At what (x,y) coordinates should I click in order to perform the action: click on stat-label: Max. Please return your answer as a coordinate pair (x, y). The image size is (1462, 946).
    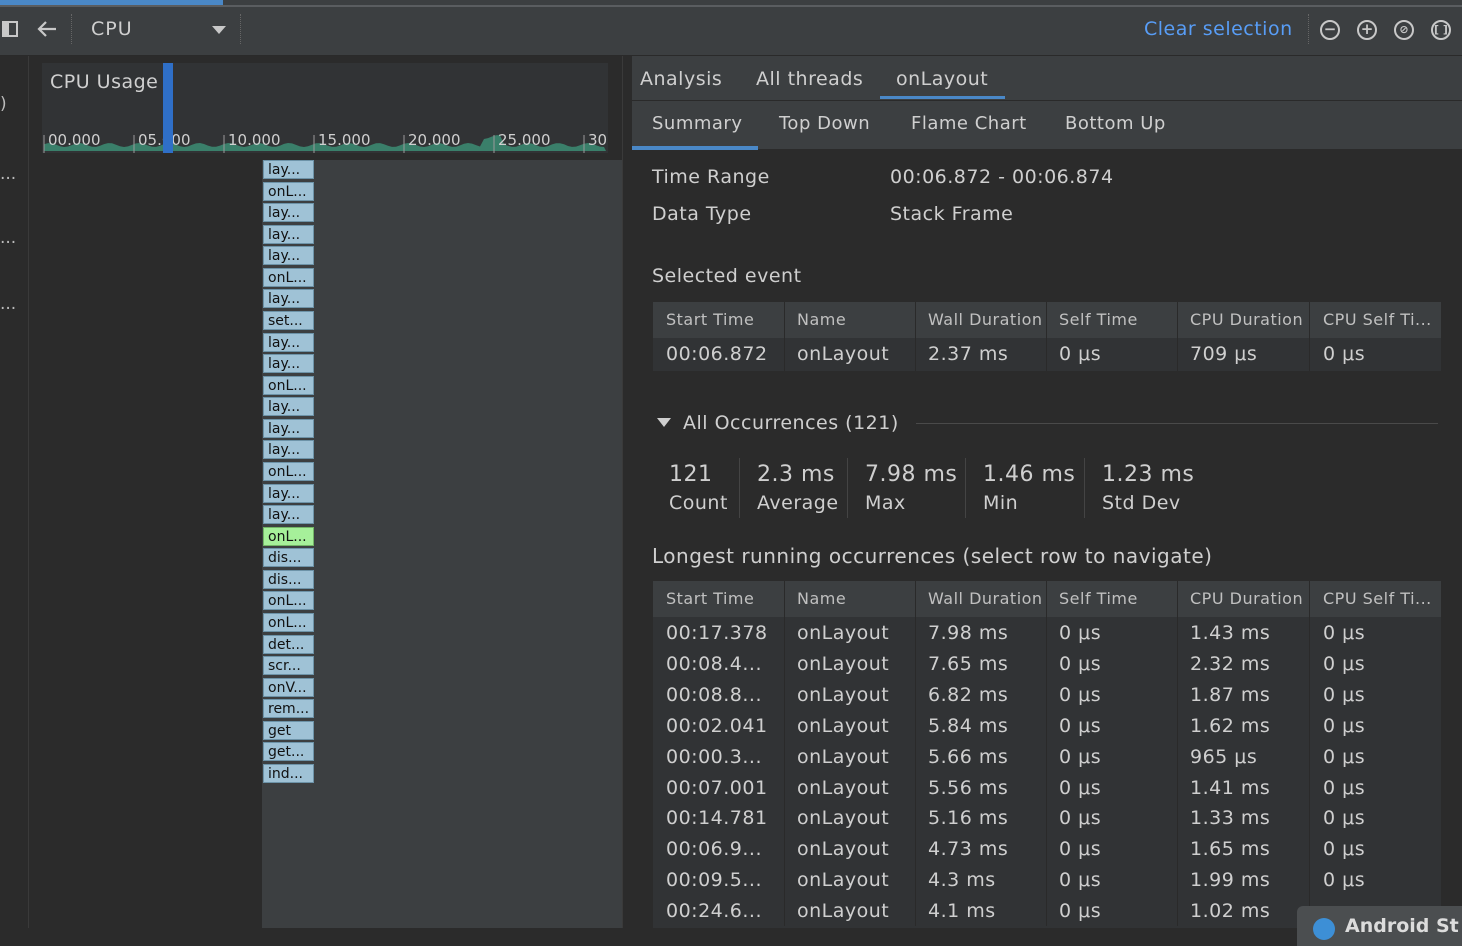
    Looking at the image, I should click on (885, 503).